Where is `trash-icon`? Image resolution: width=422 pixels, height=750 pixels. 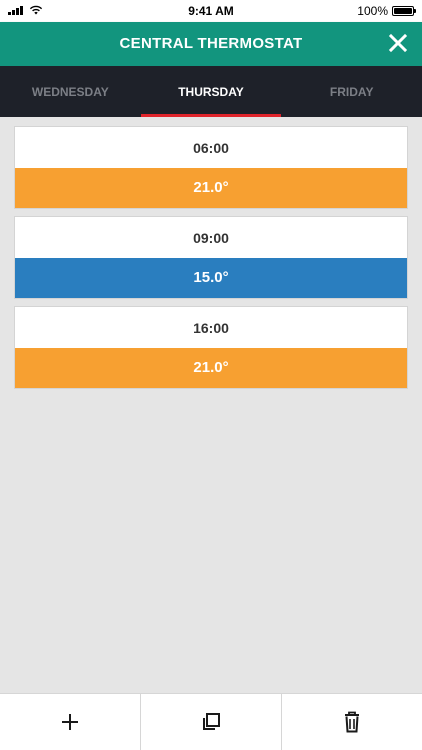
trash-icon is located at coordinates (352, 722).